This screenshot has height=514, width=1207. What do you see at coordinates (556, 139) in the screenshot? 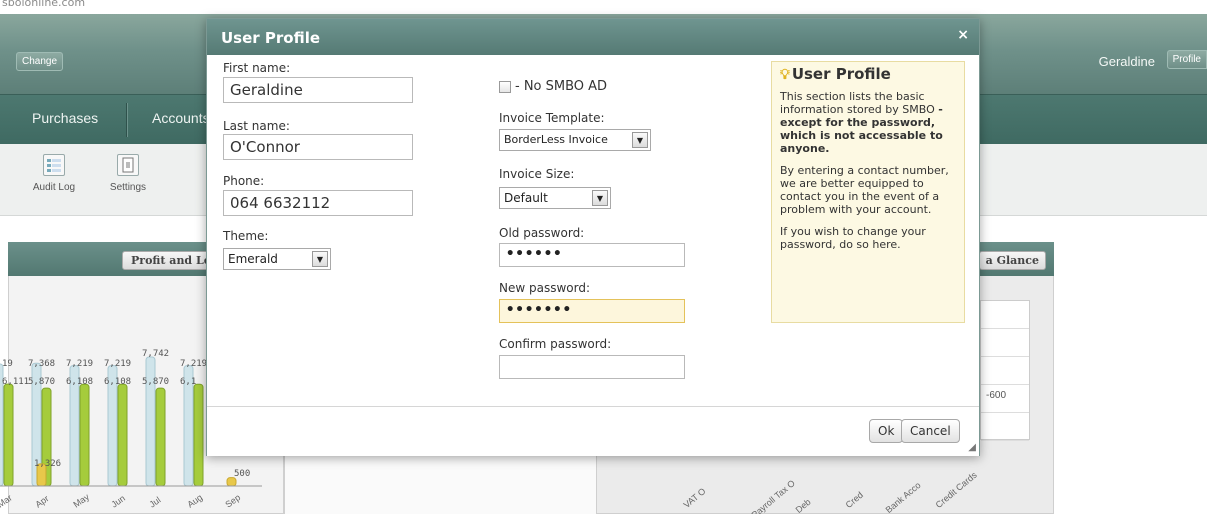
I see `invoice-template-value: BorderLess Invoice` at bounding box center [556, 139].